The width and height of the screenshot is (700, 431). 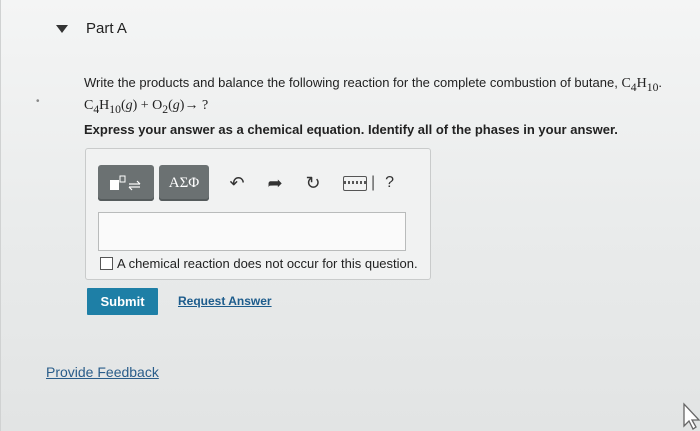 I want to click on redo-icon: ➦, so click(x=275, y=183).